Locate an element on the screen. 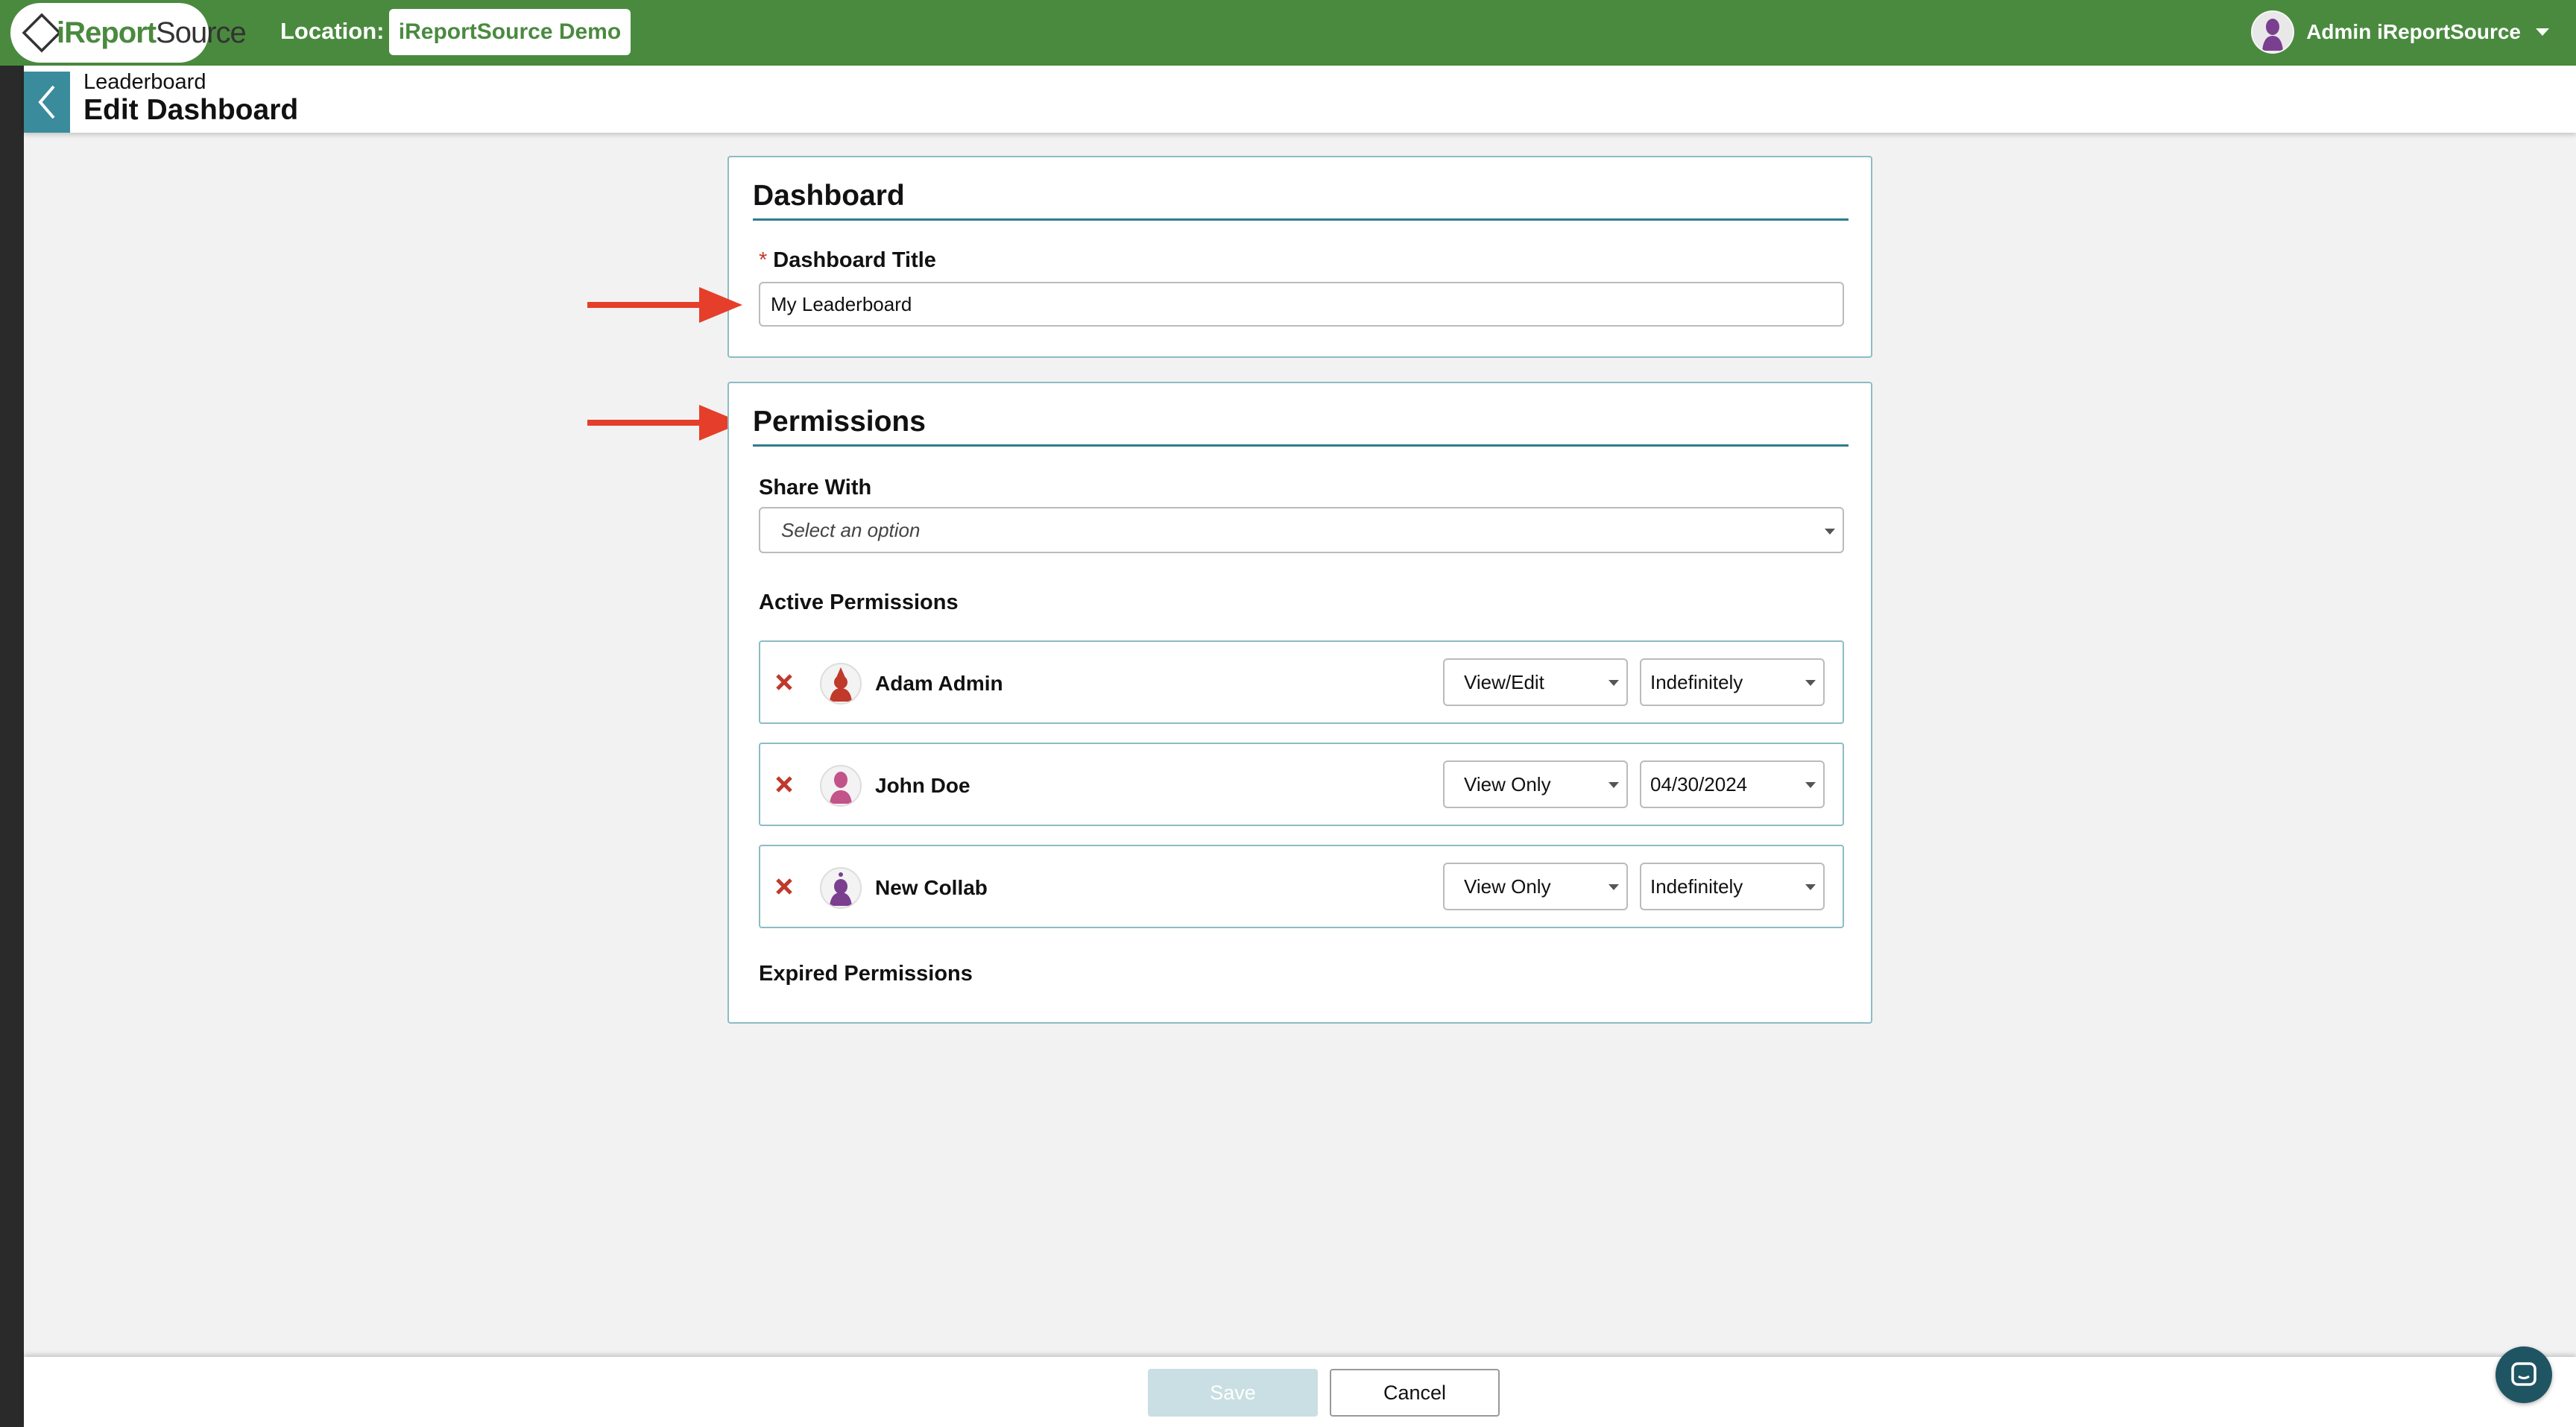  footer-bar: Save Cancel is located at coordinates (1300, 1392).